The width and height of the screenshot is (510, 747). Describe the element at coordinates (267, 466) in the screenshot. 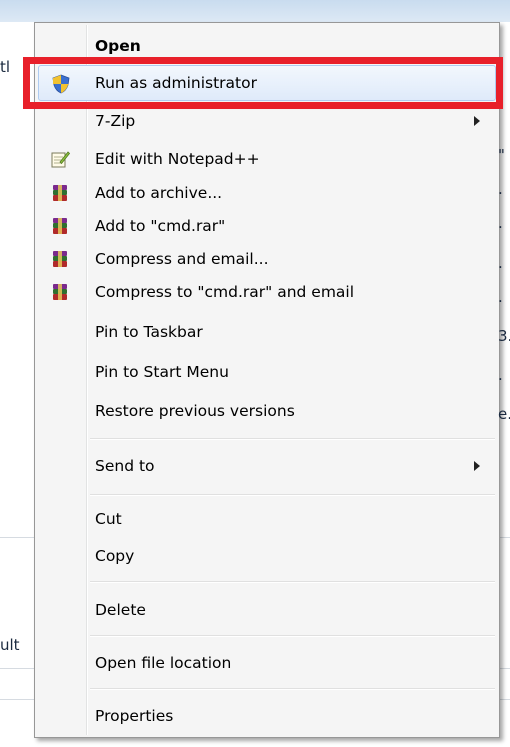

I see `menu-item-send-to: Send to` at that location.